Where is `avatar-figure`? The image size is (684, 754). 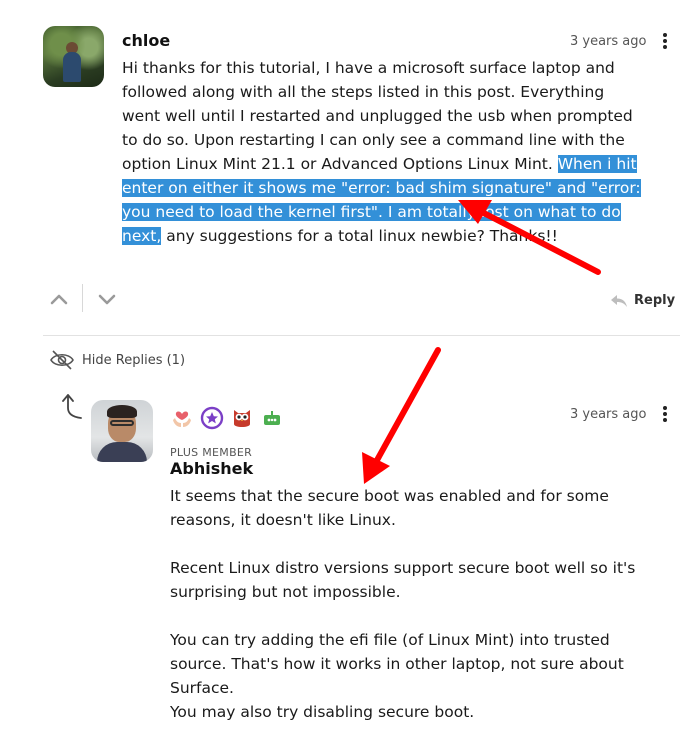 avatar-figure is located at coordinates (72, 67).